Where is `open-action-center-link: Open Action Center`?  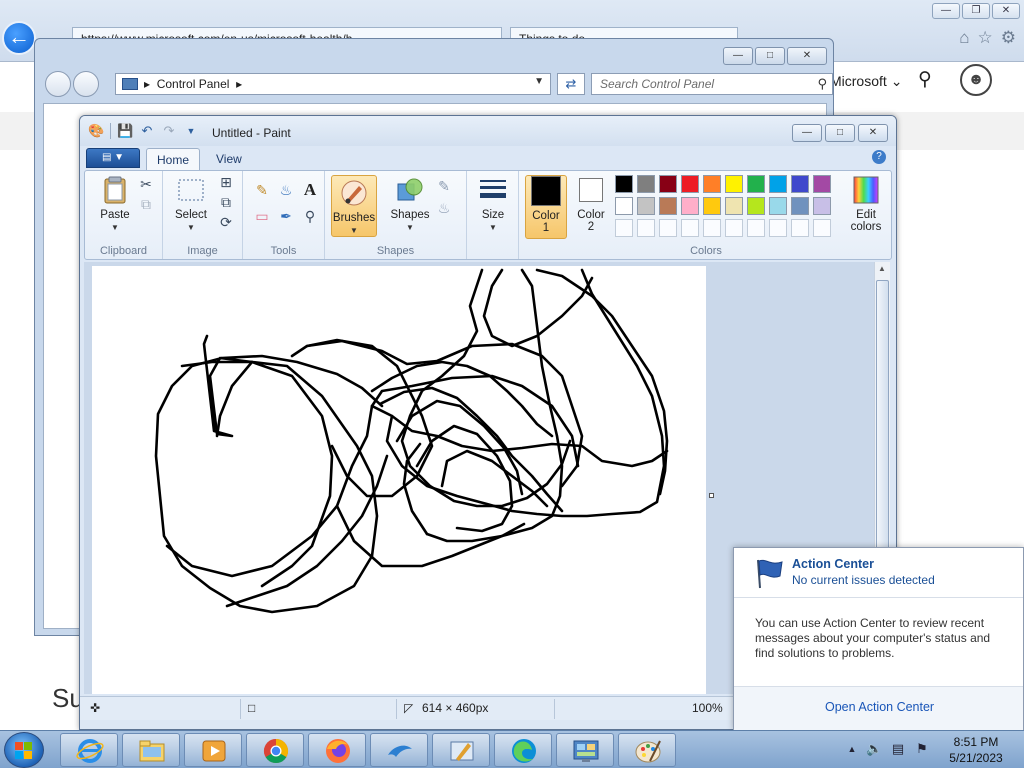 open-action-center-link: Open Action Center is located at coordinates (879, 707).